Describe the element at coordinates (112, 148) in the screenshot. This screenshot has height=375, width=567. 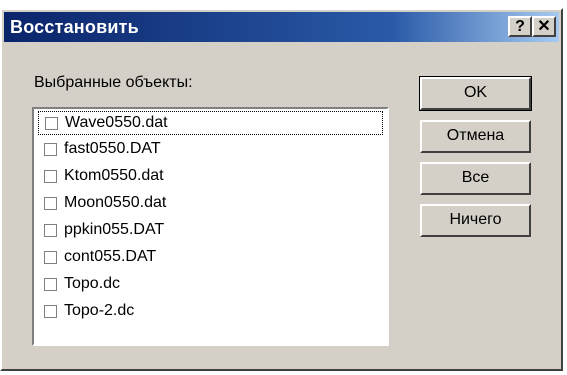
I see `list-item-label: fast0550.DAT` at that location.